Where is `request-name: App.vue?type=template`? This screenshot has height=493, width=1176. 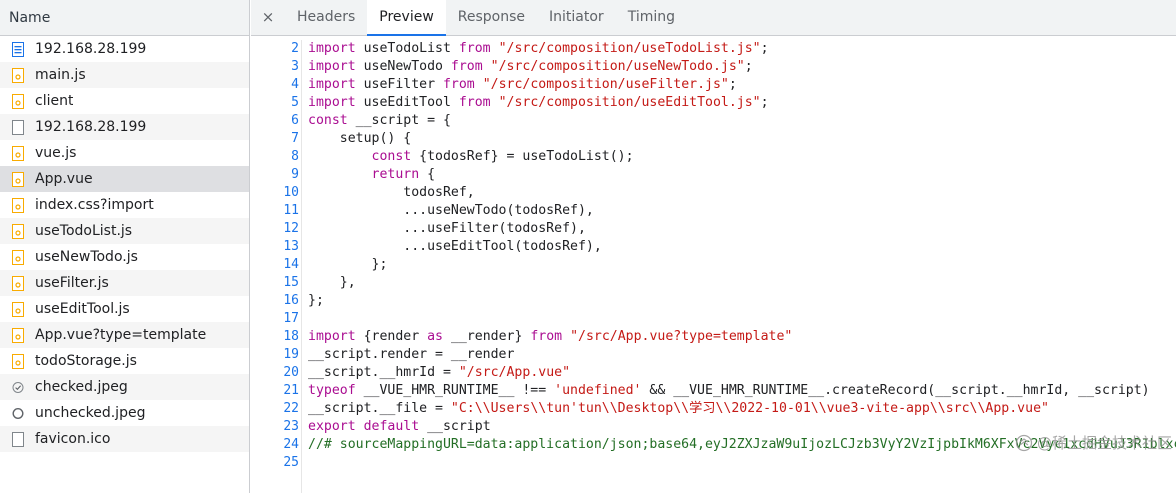 request-name: App.vue?type=template is located at coordinates (121, 335).